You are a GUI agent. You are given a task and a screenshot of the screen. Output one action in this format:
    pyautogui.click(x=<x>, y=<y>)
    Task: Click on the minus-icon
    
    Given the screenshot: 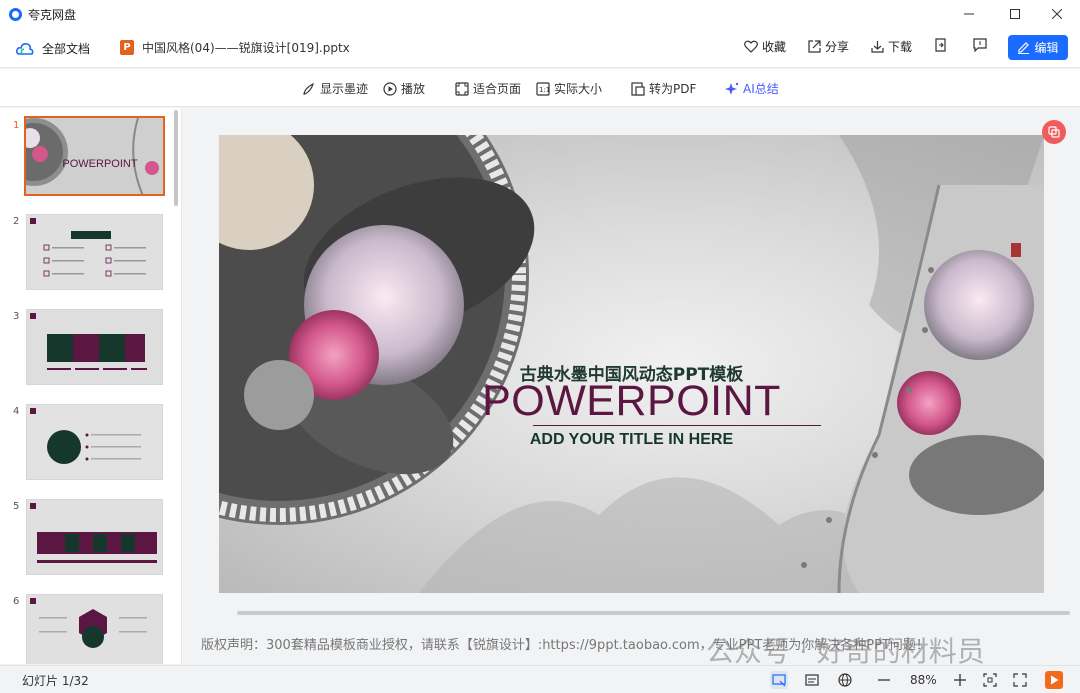 What is the action you would take?
    pyautogui.click(x=884, y=680)
    